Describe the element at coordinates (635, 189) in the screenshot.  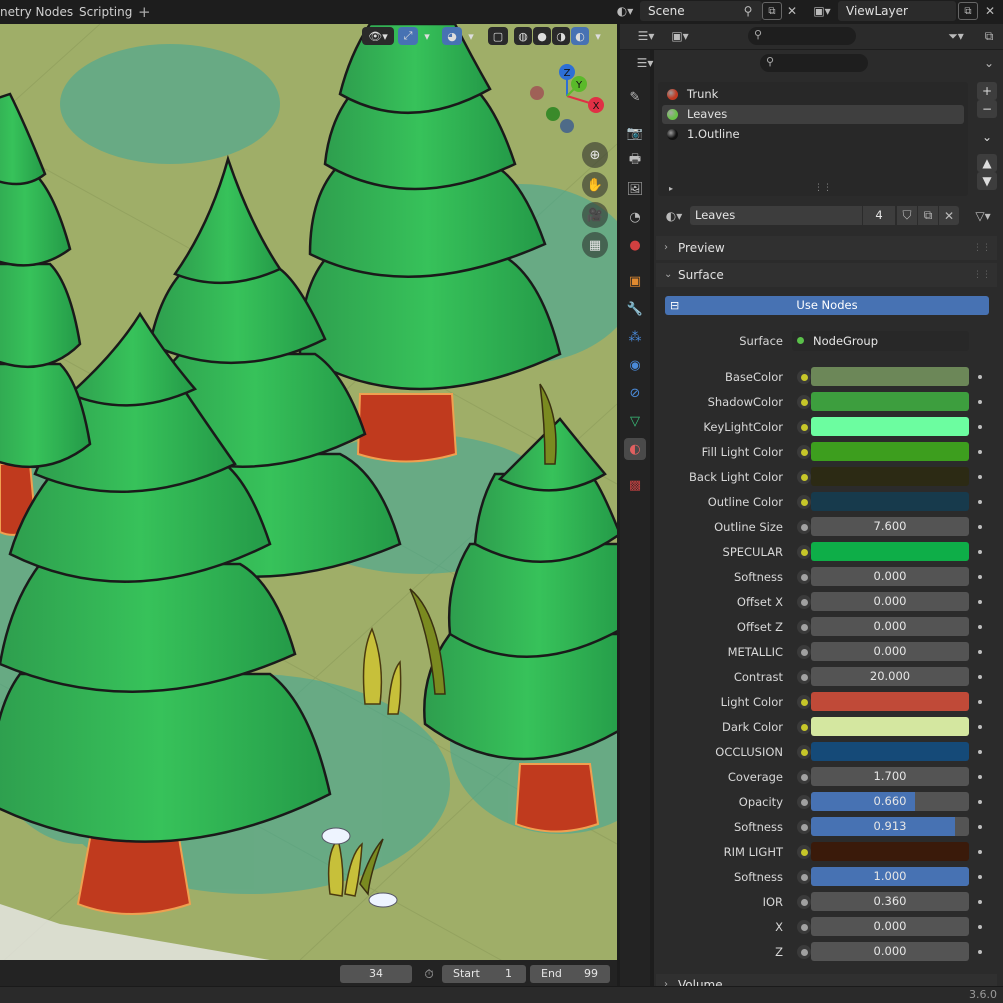
I see `view-layer-tab-icon: 🖼` at that location.